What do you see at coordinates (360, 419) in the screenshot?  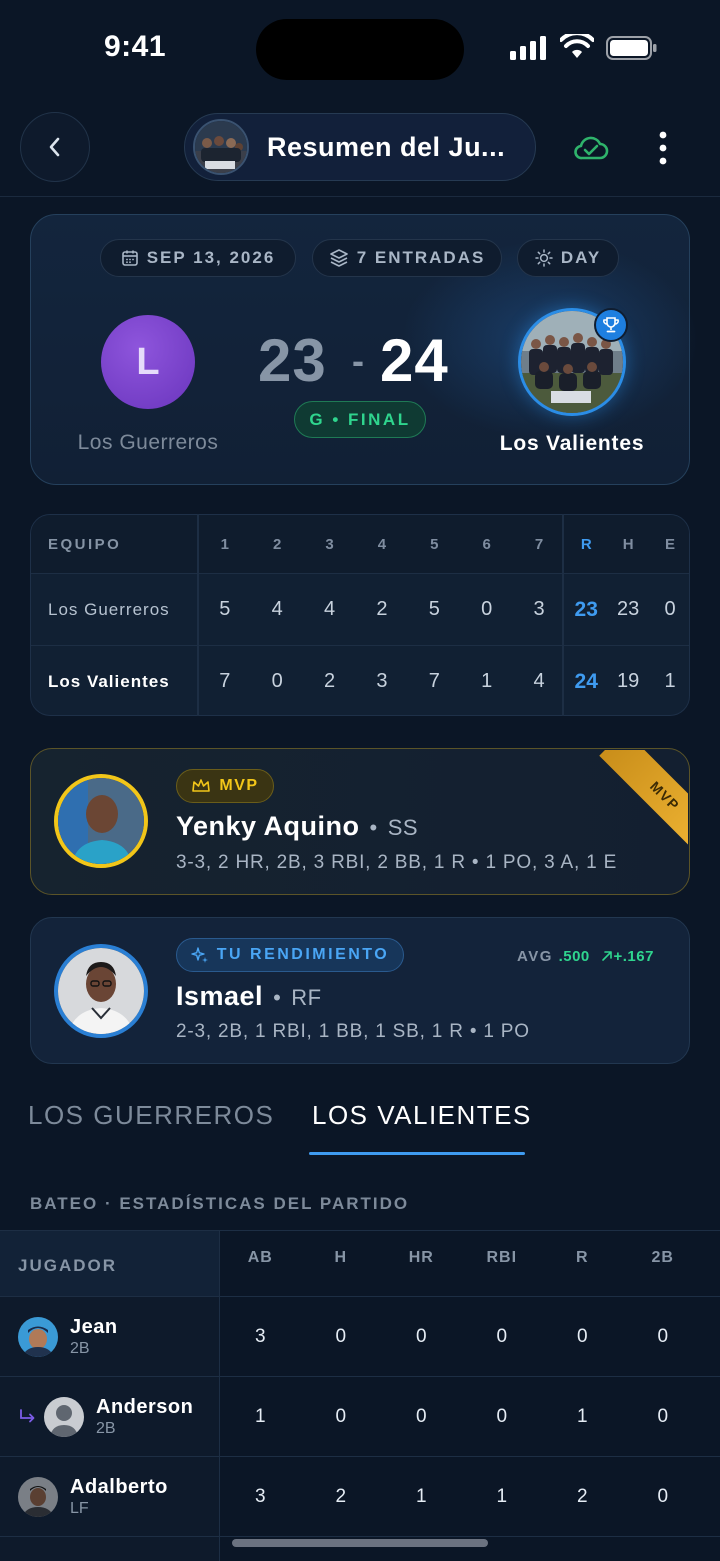 I see `game-status-badge: G • FINAL` at bounding box center [360, 419].